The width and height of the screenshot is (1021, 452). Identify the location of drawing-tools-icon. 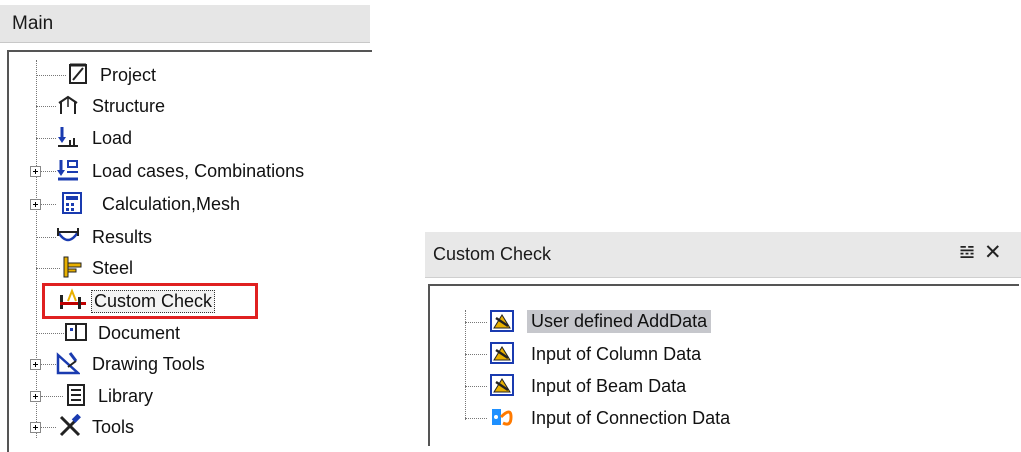
(68, 363).